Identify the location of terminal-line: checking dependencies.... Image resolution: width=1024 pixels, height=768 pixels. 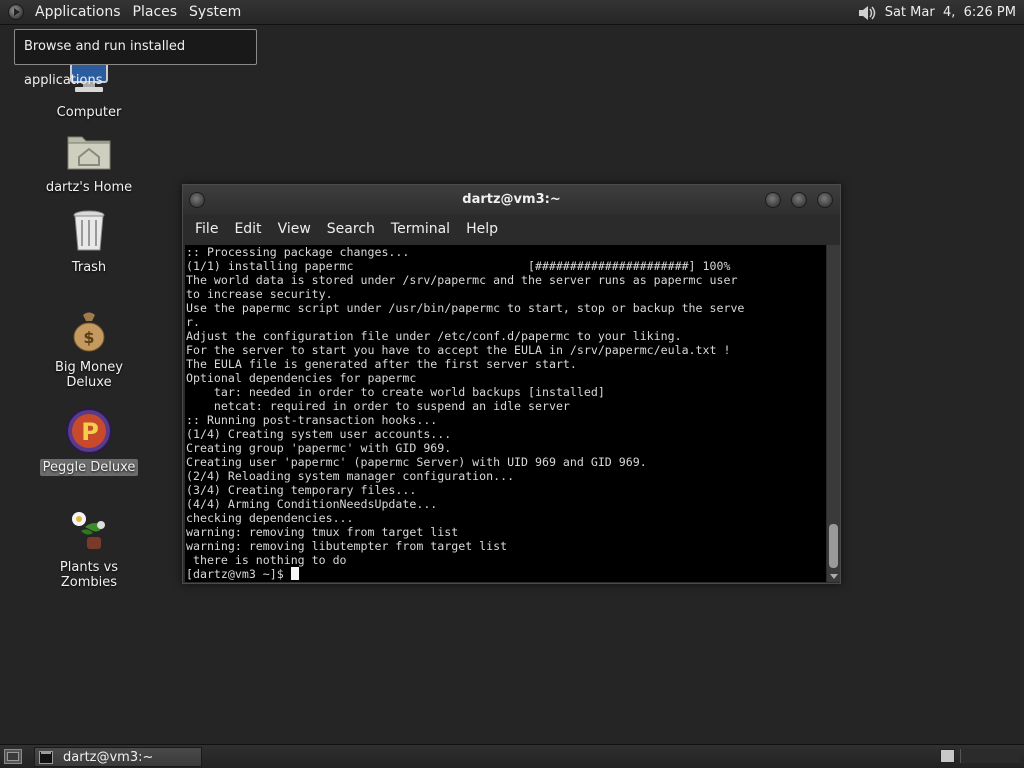
(270, 518).